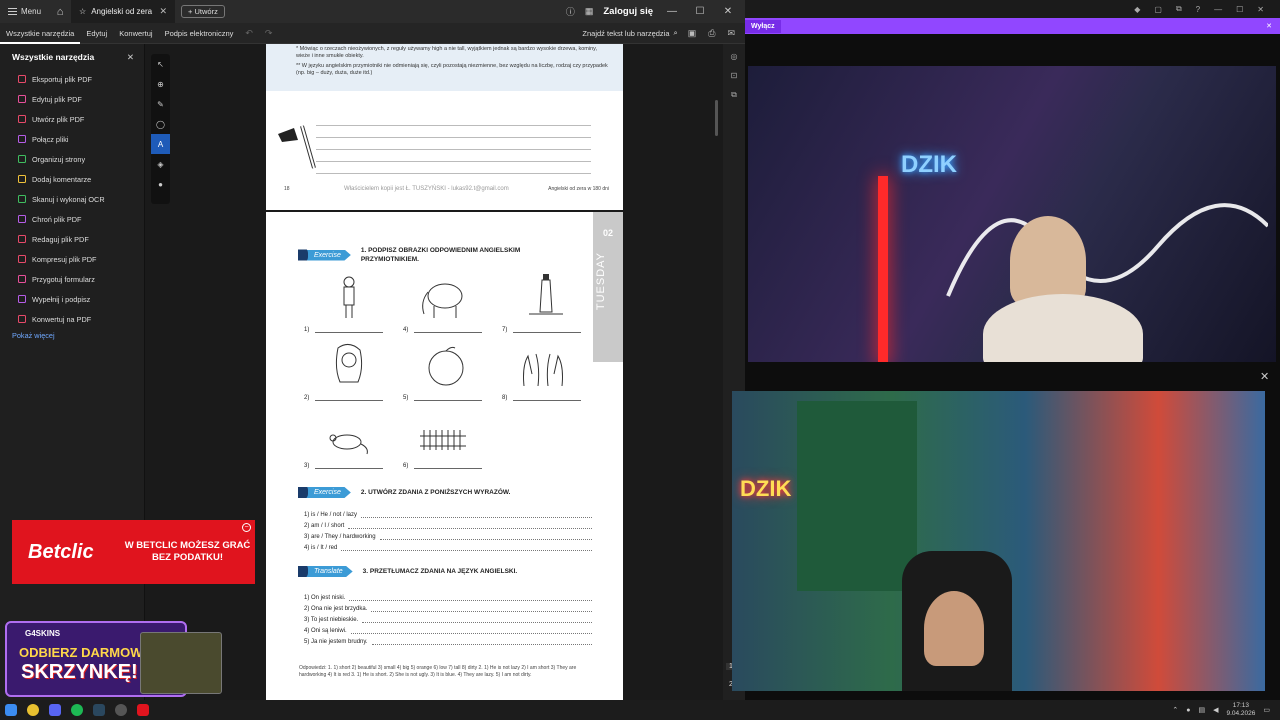  What do you see at coordinates (61, 551) in the screenshot?
I see `betclic-logo: Betclic` at bounding box center [61, 551].